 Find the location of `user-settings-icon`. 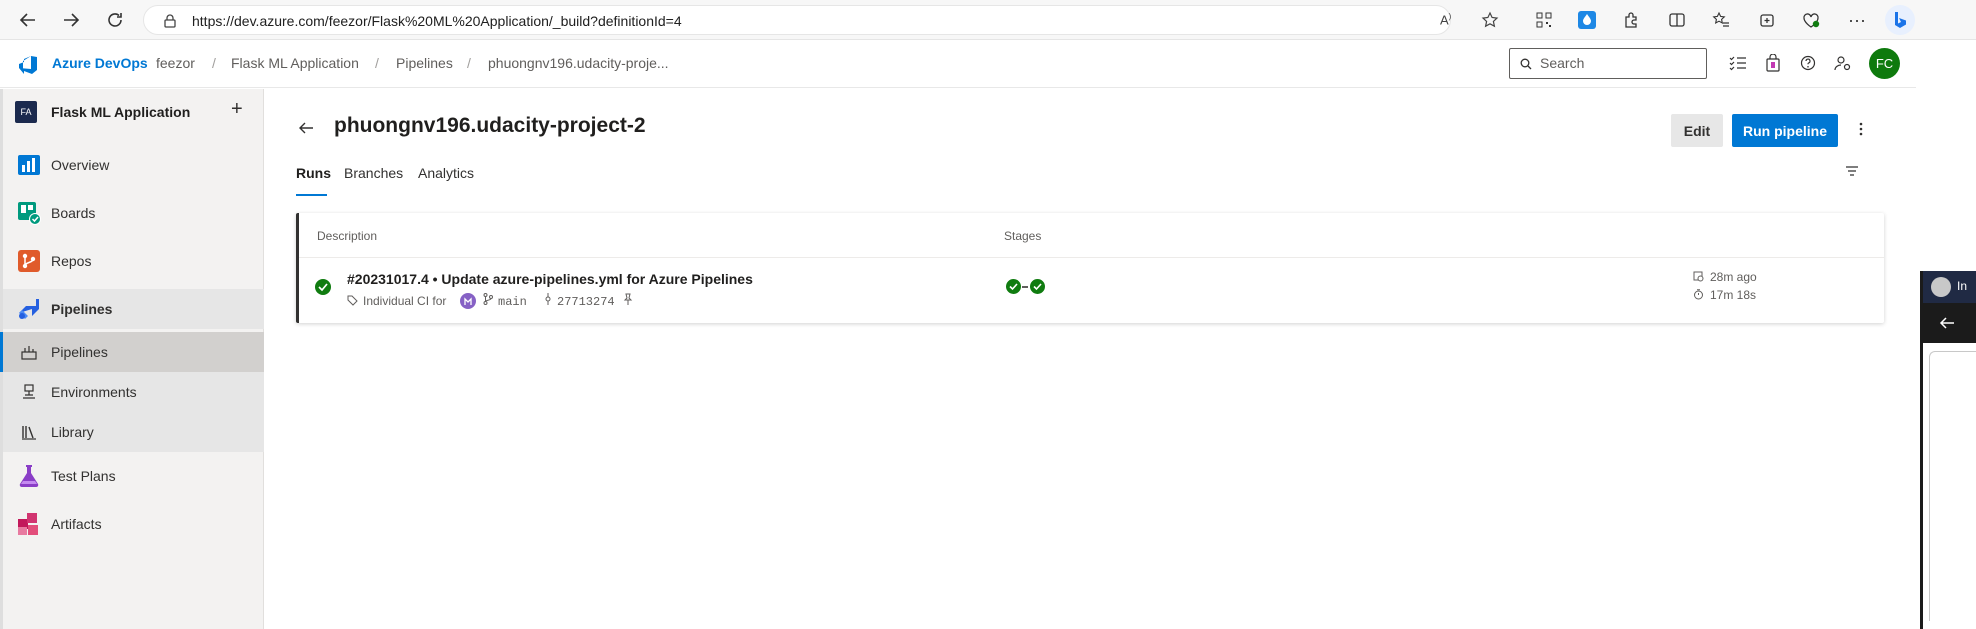

user-settings-icon is located at coordinates (1843, 63).